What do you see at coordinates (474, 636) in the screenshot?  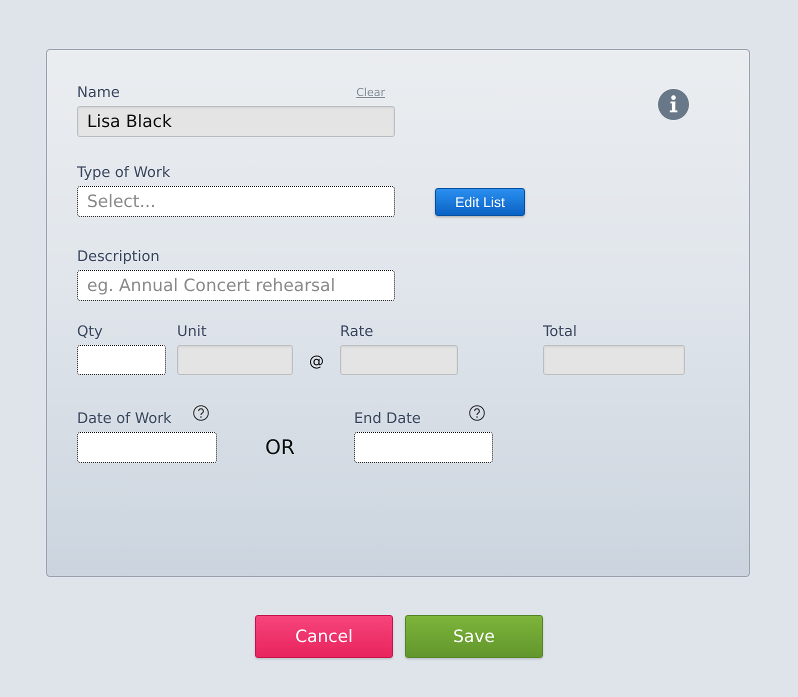 I see `save-button: Save` at bounding box center [474, 636].